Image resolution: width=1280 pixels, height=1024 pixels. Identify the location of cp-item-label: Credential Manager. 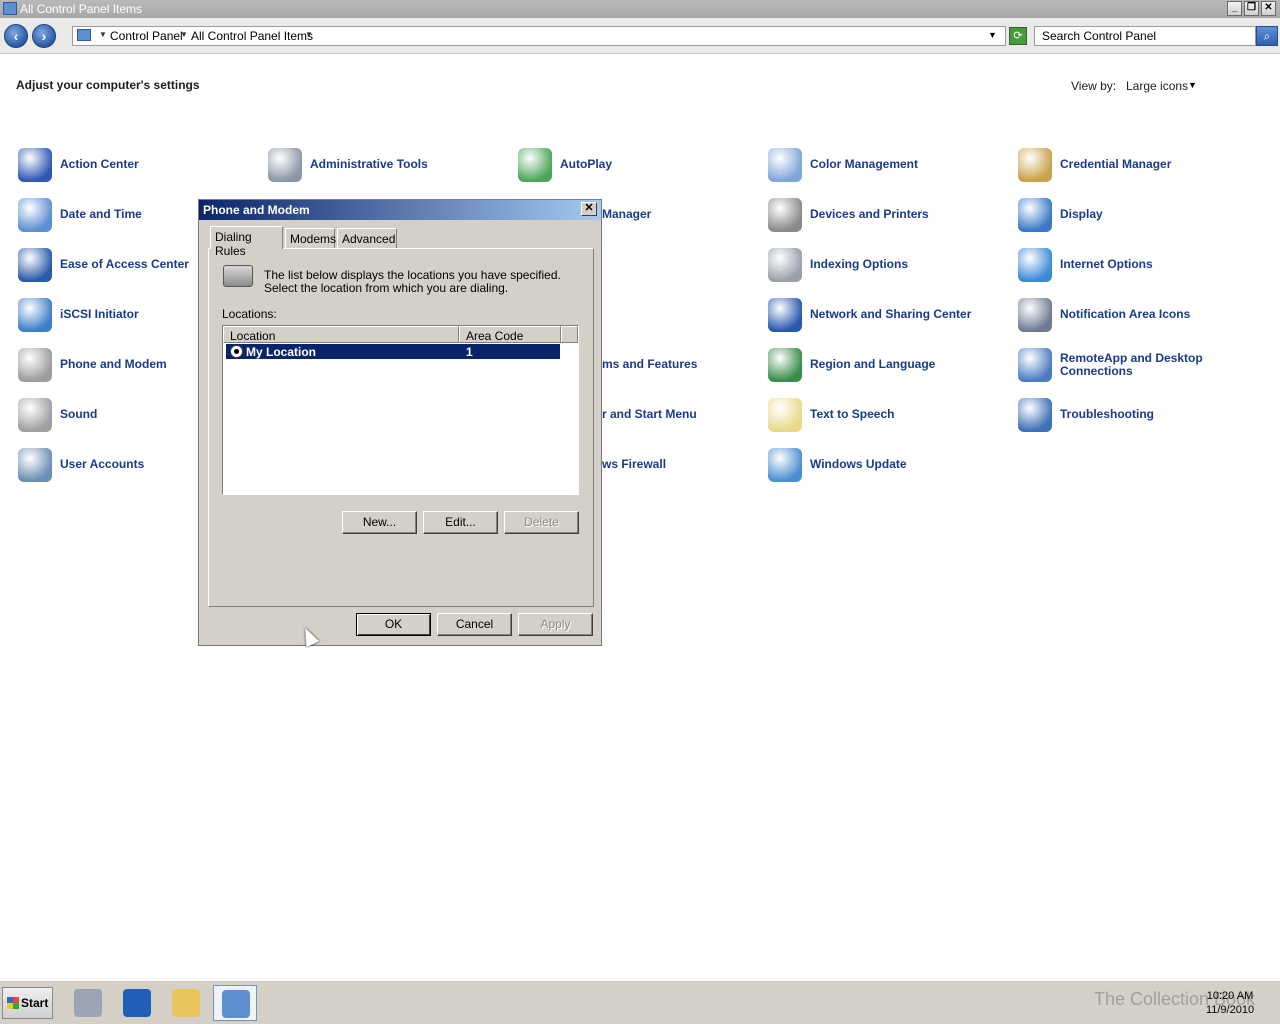
(1116, 164).